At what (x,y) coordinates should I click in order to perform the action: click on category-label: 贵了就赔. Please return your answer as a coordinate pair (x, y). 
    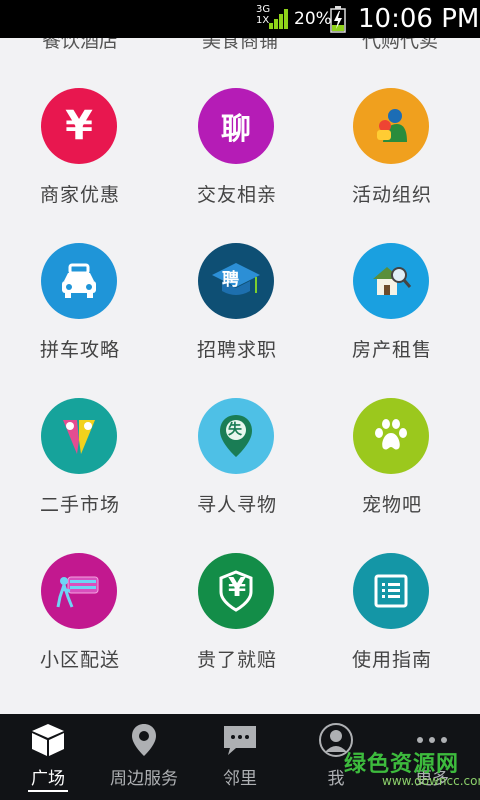
    Looking at the image, I should click on (236, 660).